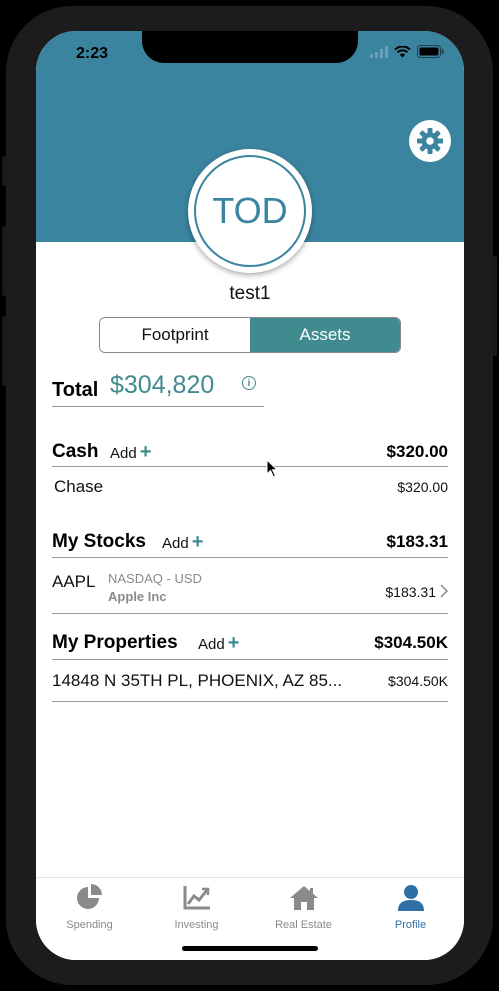  Describe the element at coordinates (4, 261) in the screenshot. I see `volume-up-button` at that location.